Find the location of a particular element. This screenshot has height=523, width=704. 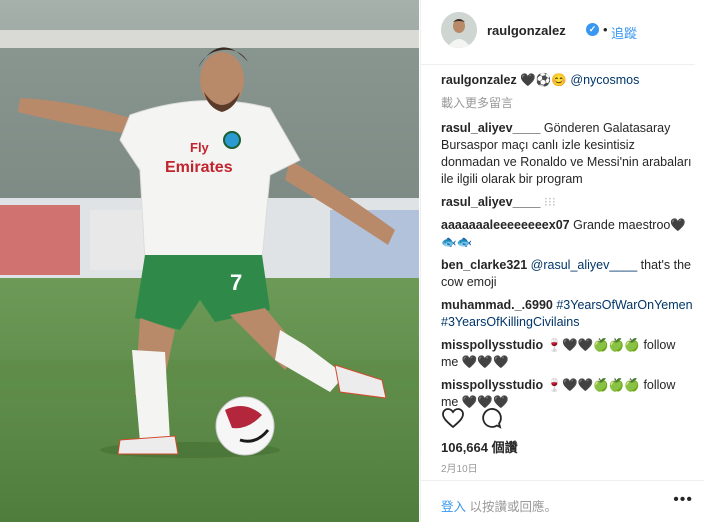

avatar-image is located at coordinates (459, 30).